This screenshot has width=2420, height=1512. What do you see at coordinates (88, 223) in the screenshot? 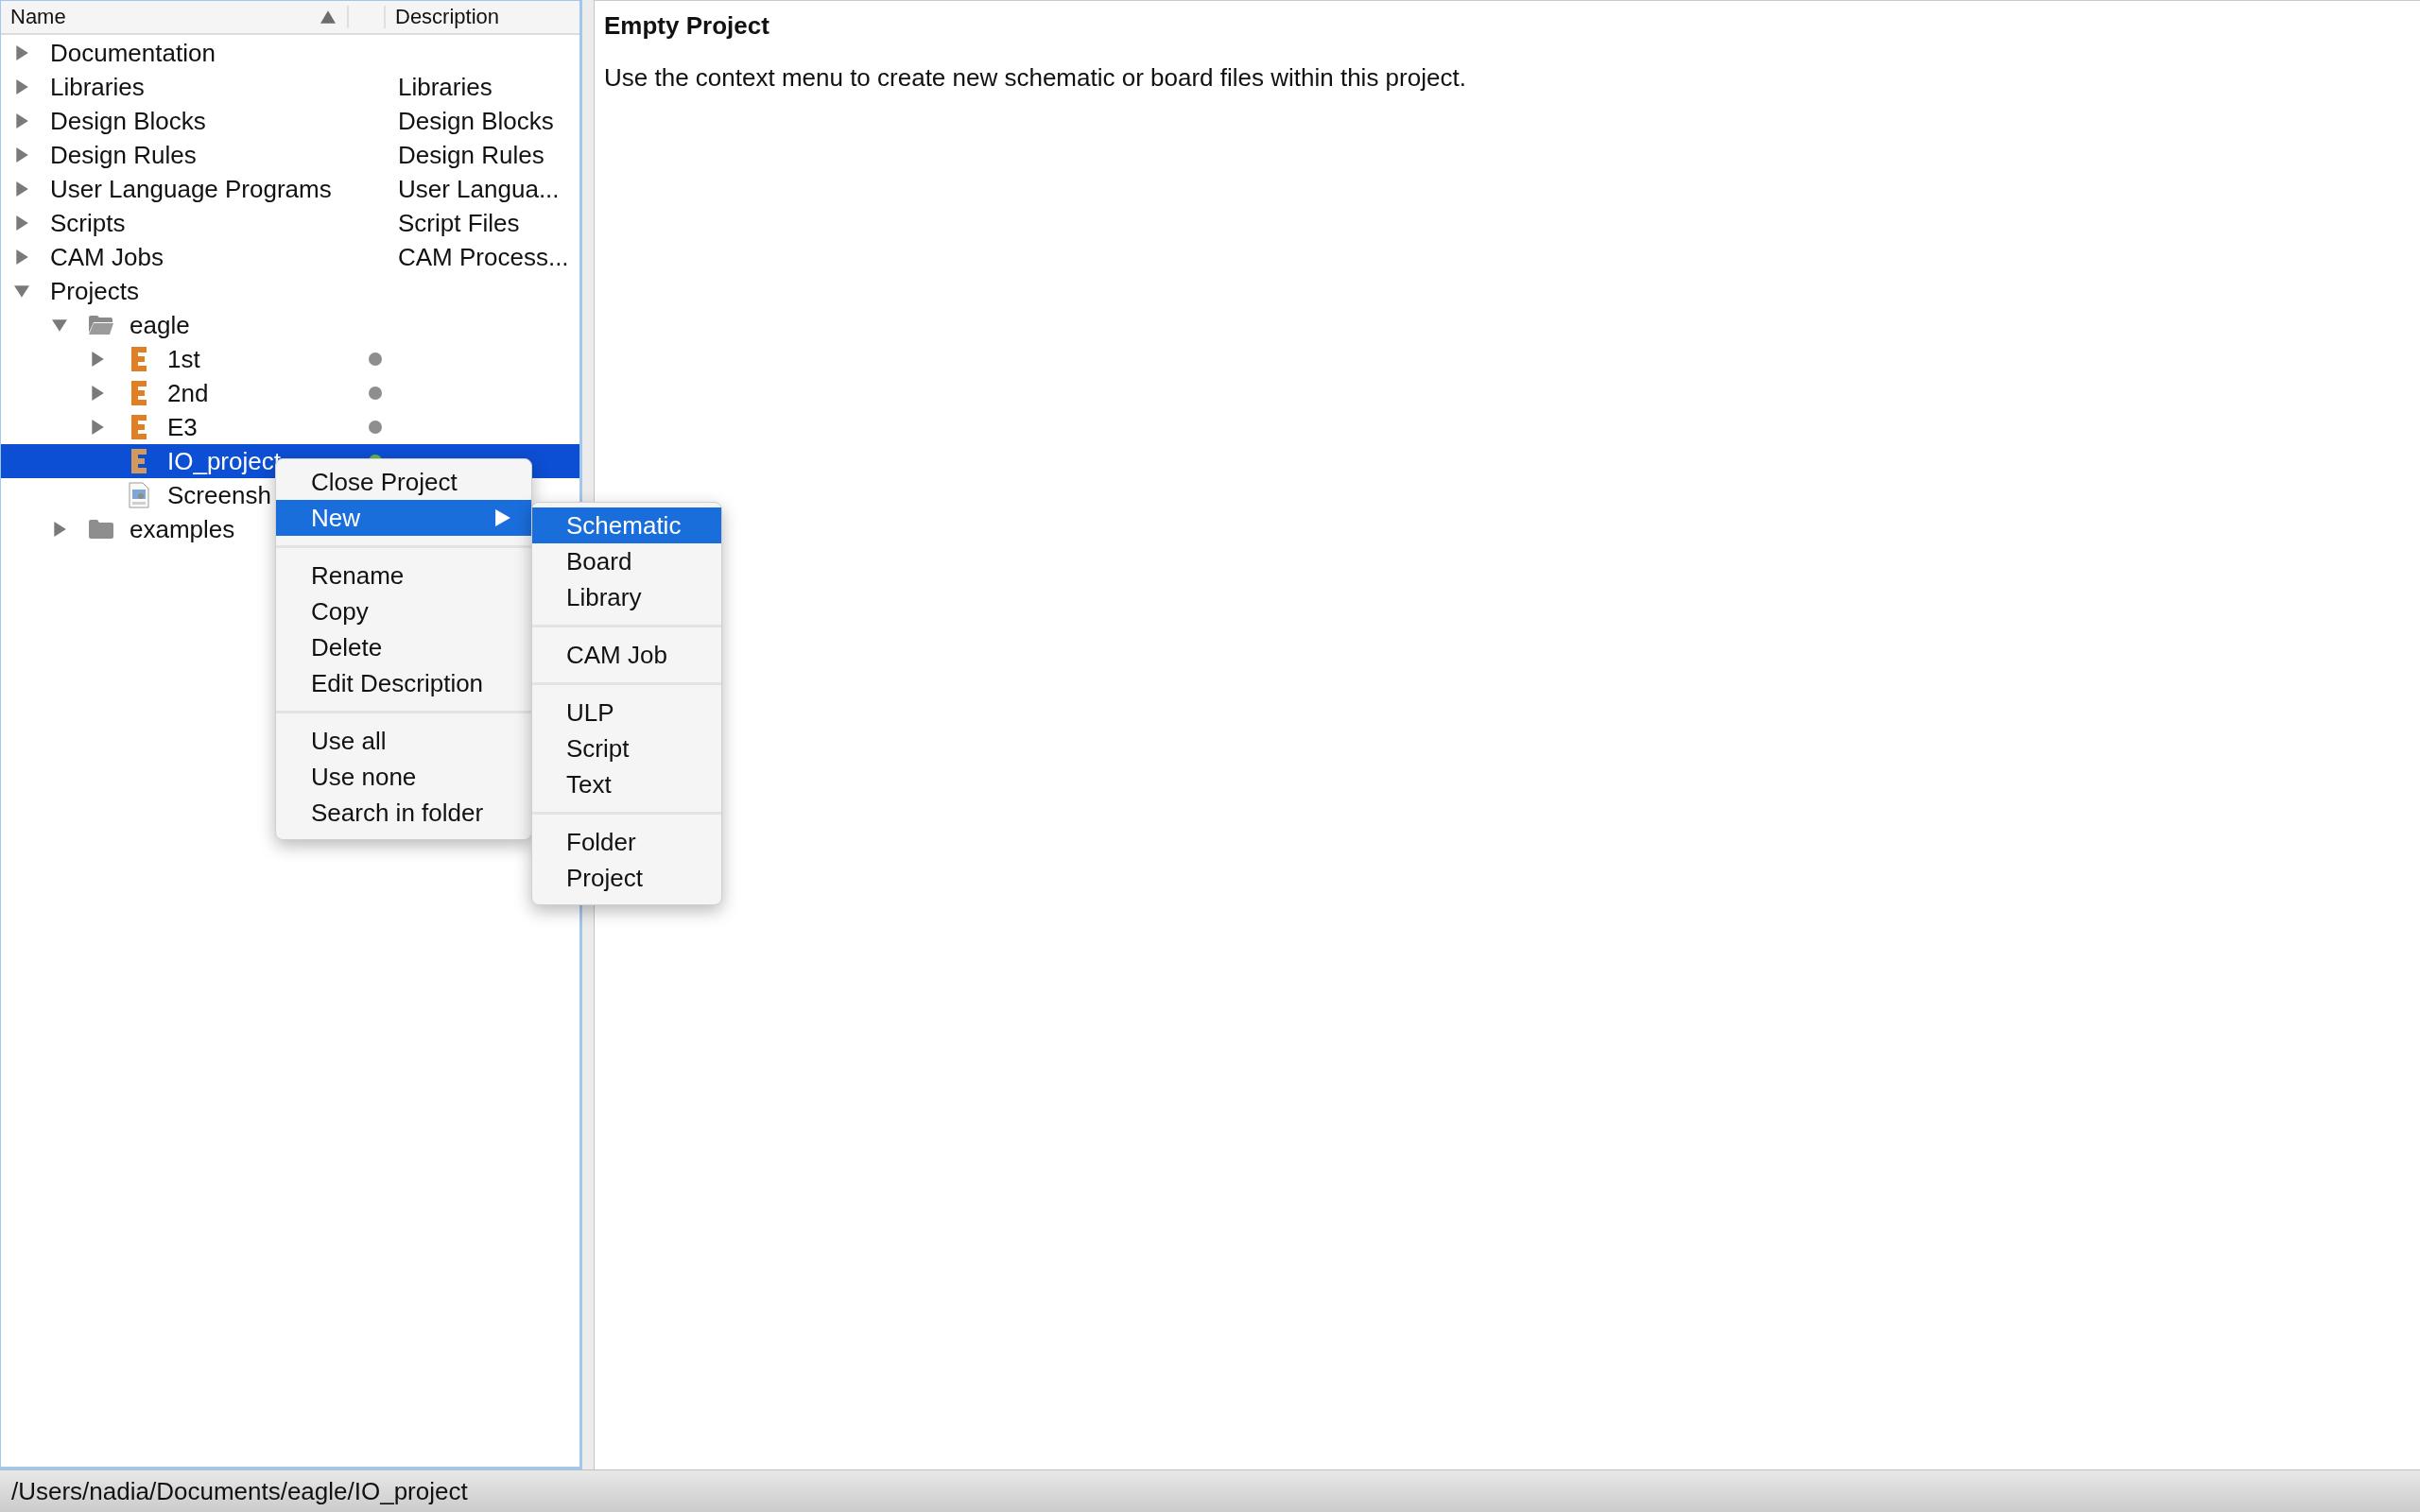
I see `tree-item-label: Scripts` at bounding box center [88, 223].